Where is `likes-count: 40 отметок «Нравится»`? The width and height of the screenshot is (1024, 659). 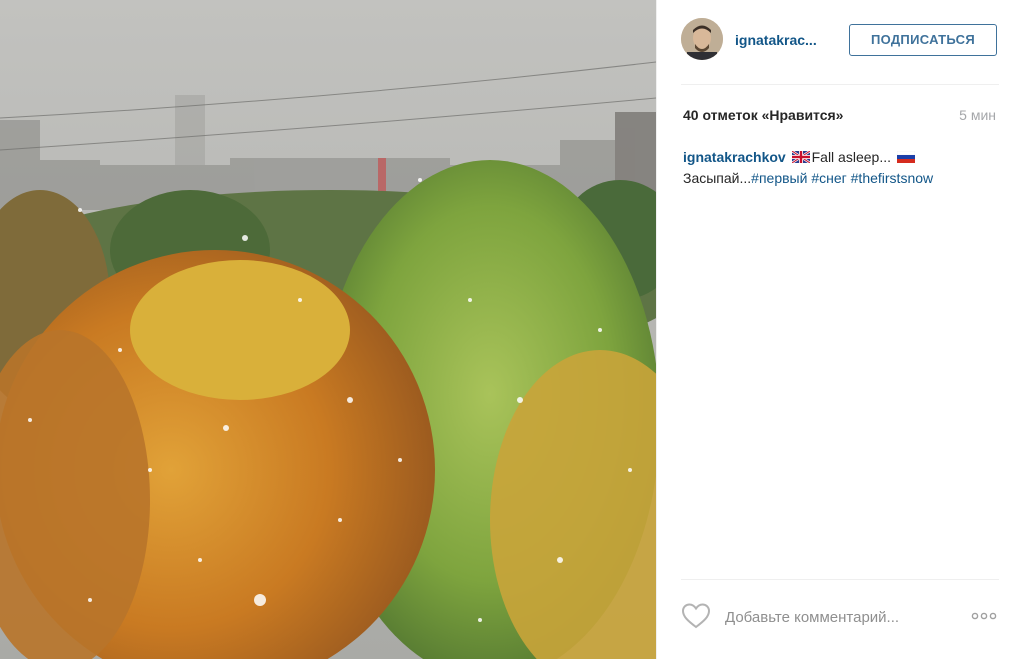
likes-count: 40 отметок «Нравится» is located at coordinates (763, 115).